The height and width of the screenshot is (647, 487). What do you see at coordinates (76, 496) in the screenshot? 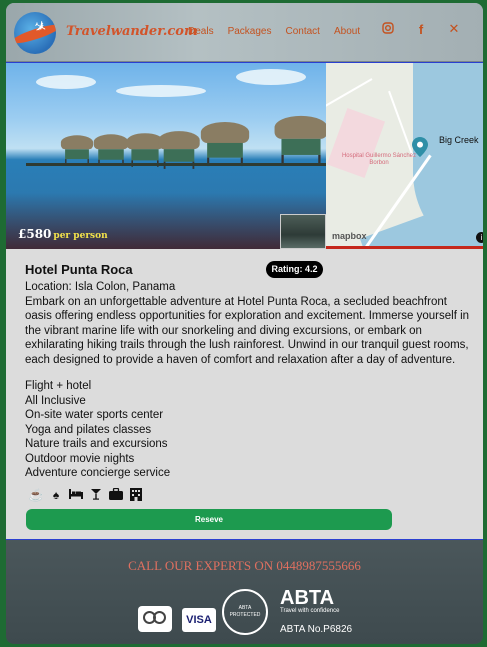
I see `bed-icon` at bounding box center [76, 496].